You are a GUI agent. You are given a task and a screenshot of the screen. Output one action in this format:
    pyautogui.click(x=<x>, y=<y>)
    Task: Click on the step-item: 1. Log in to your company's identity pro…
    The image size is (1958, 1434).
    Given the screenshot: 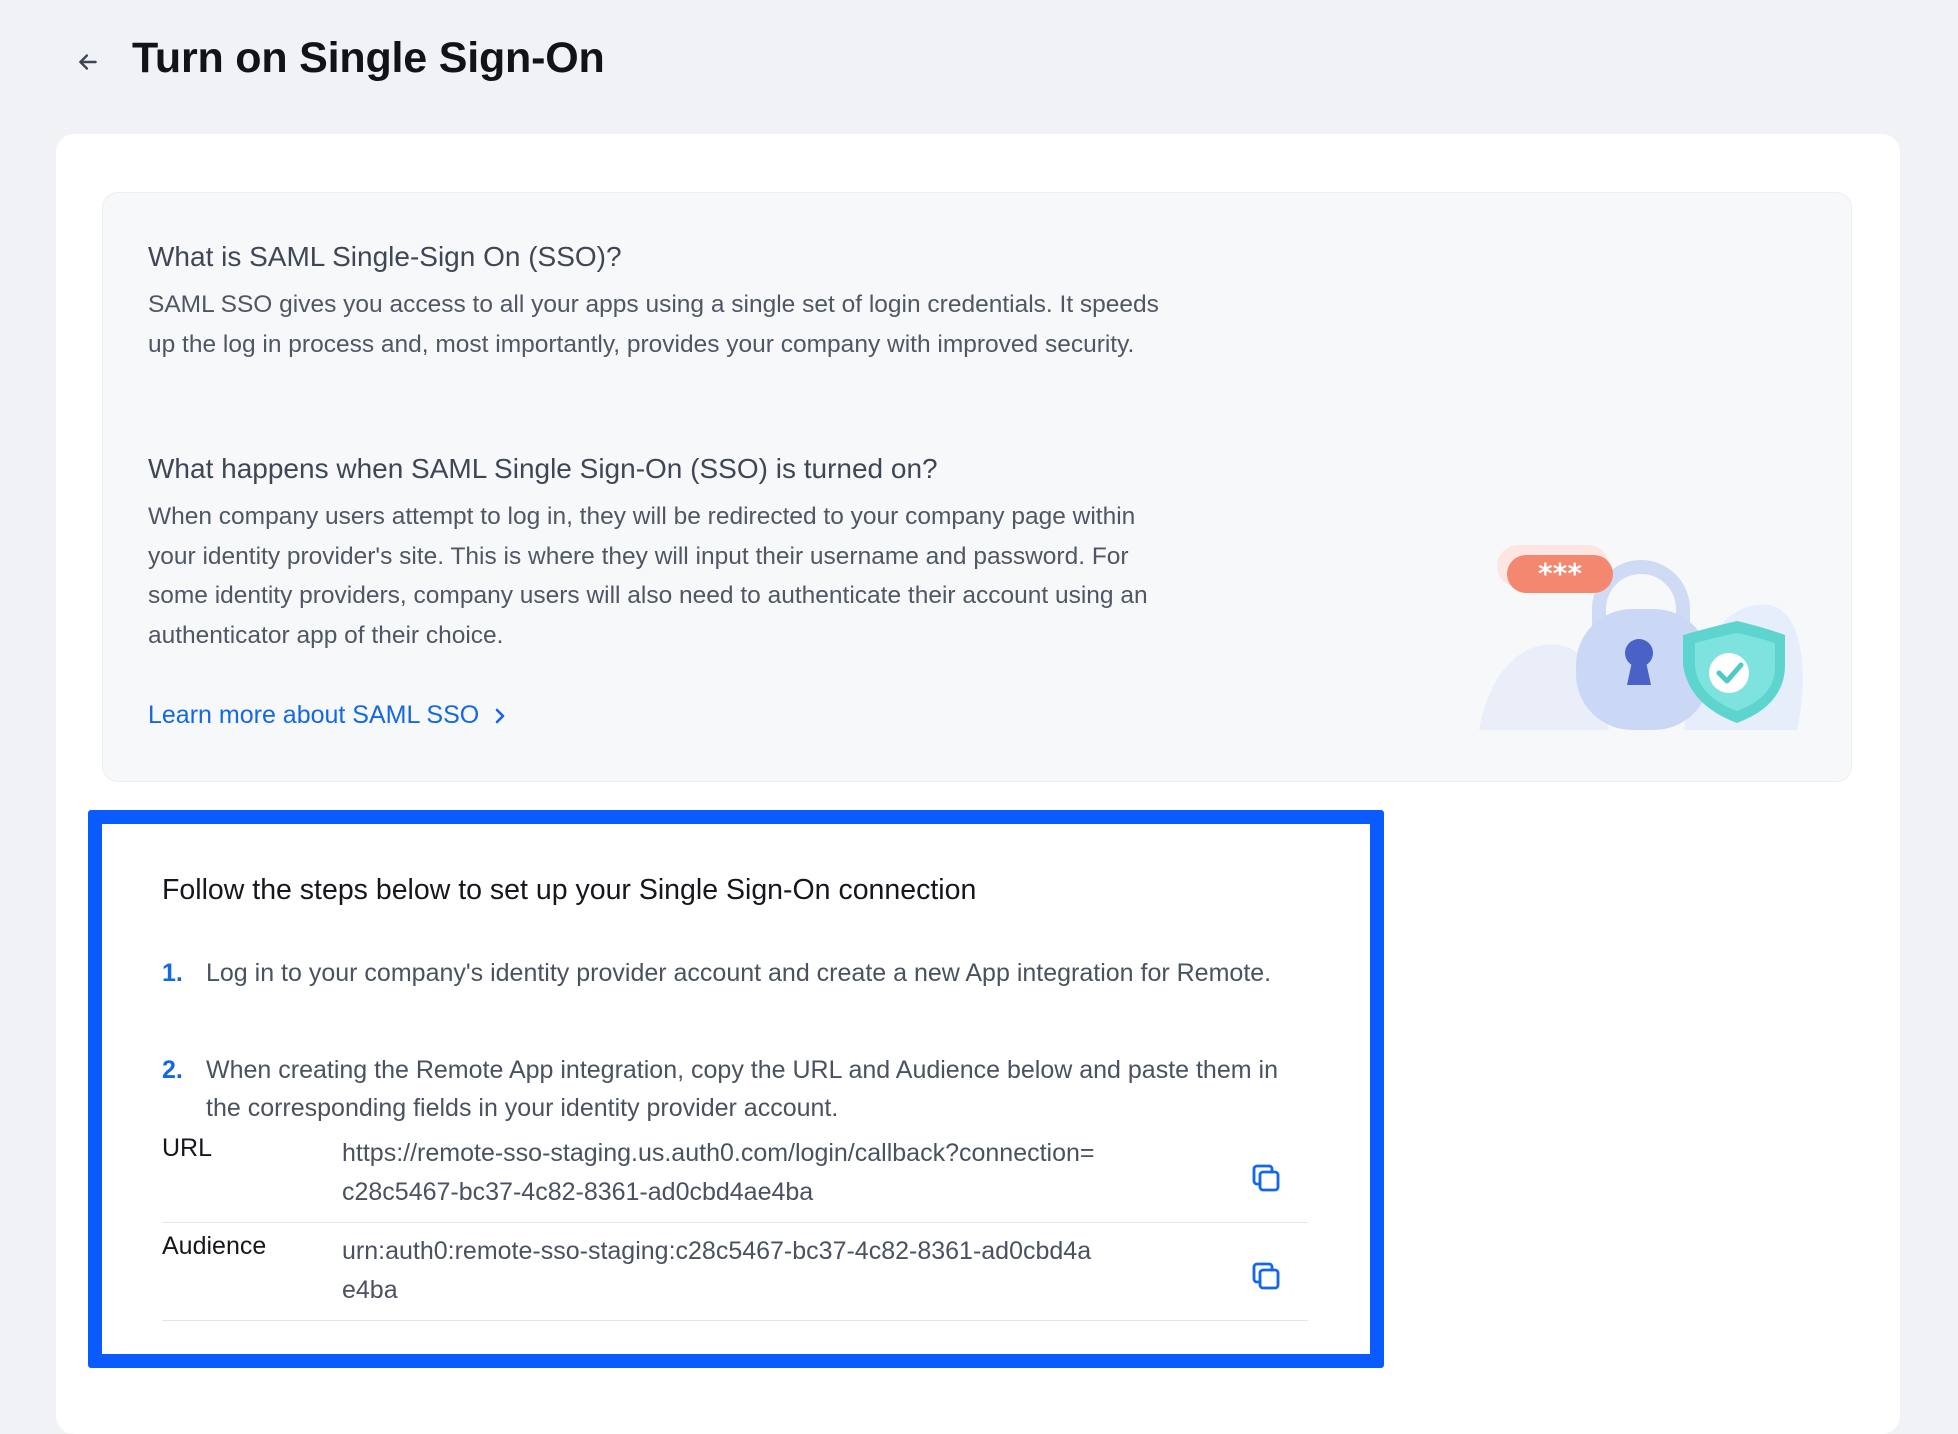 What is the action you would take?
    pyautogui.click(x=727, y=973)
    